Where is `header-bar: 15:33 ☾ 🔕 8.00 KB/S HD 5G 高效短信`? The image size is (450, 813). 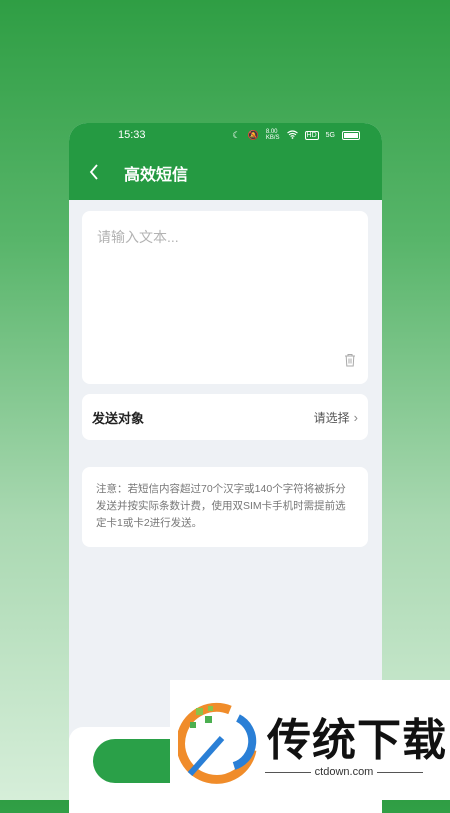 header-bar: 15:33 ☾ 🔕 8.00 KB/S HD 5G 高效短信 is located at coordinates (225, 161).